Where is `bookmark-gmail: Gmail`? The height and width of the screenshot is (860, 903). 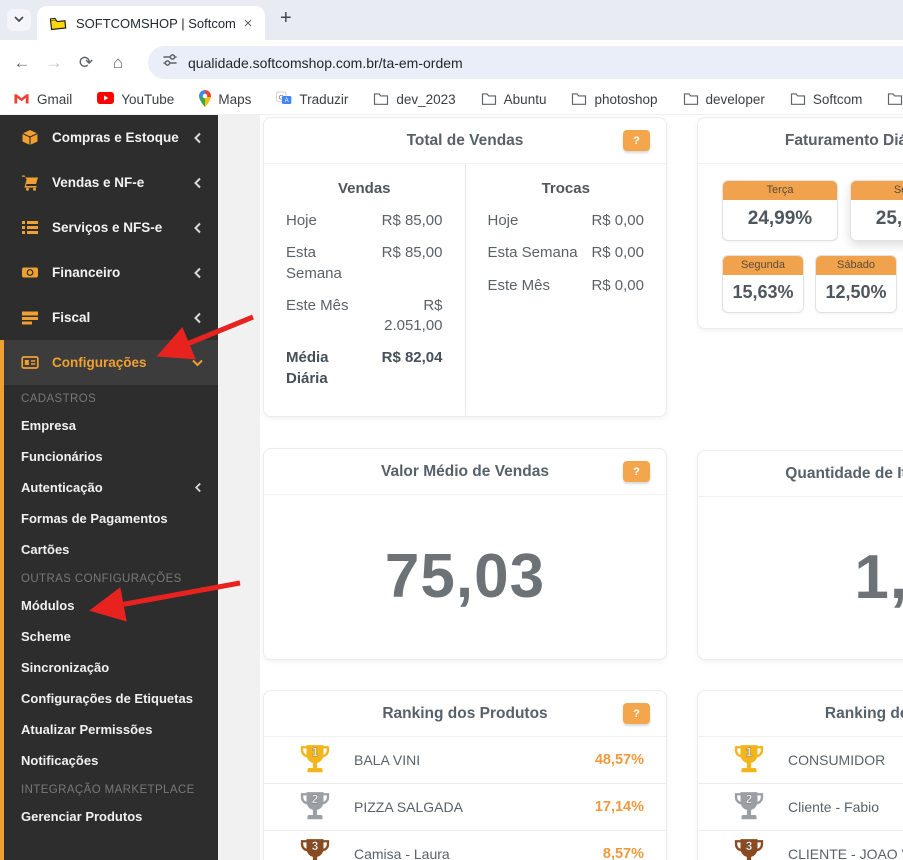
bookmark-gmail: Gmail is located at coordinates (42, 100).